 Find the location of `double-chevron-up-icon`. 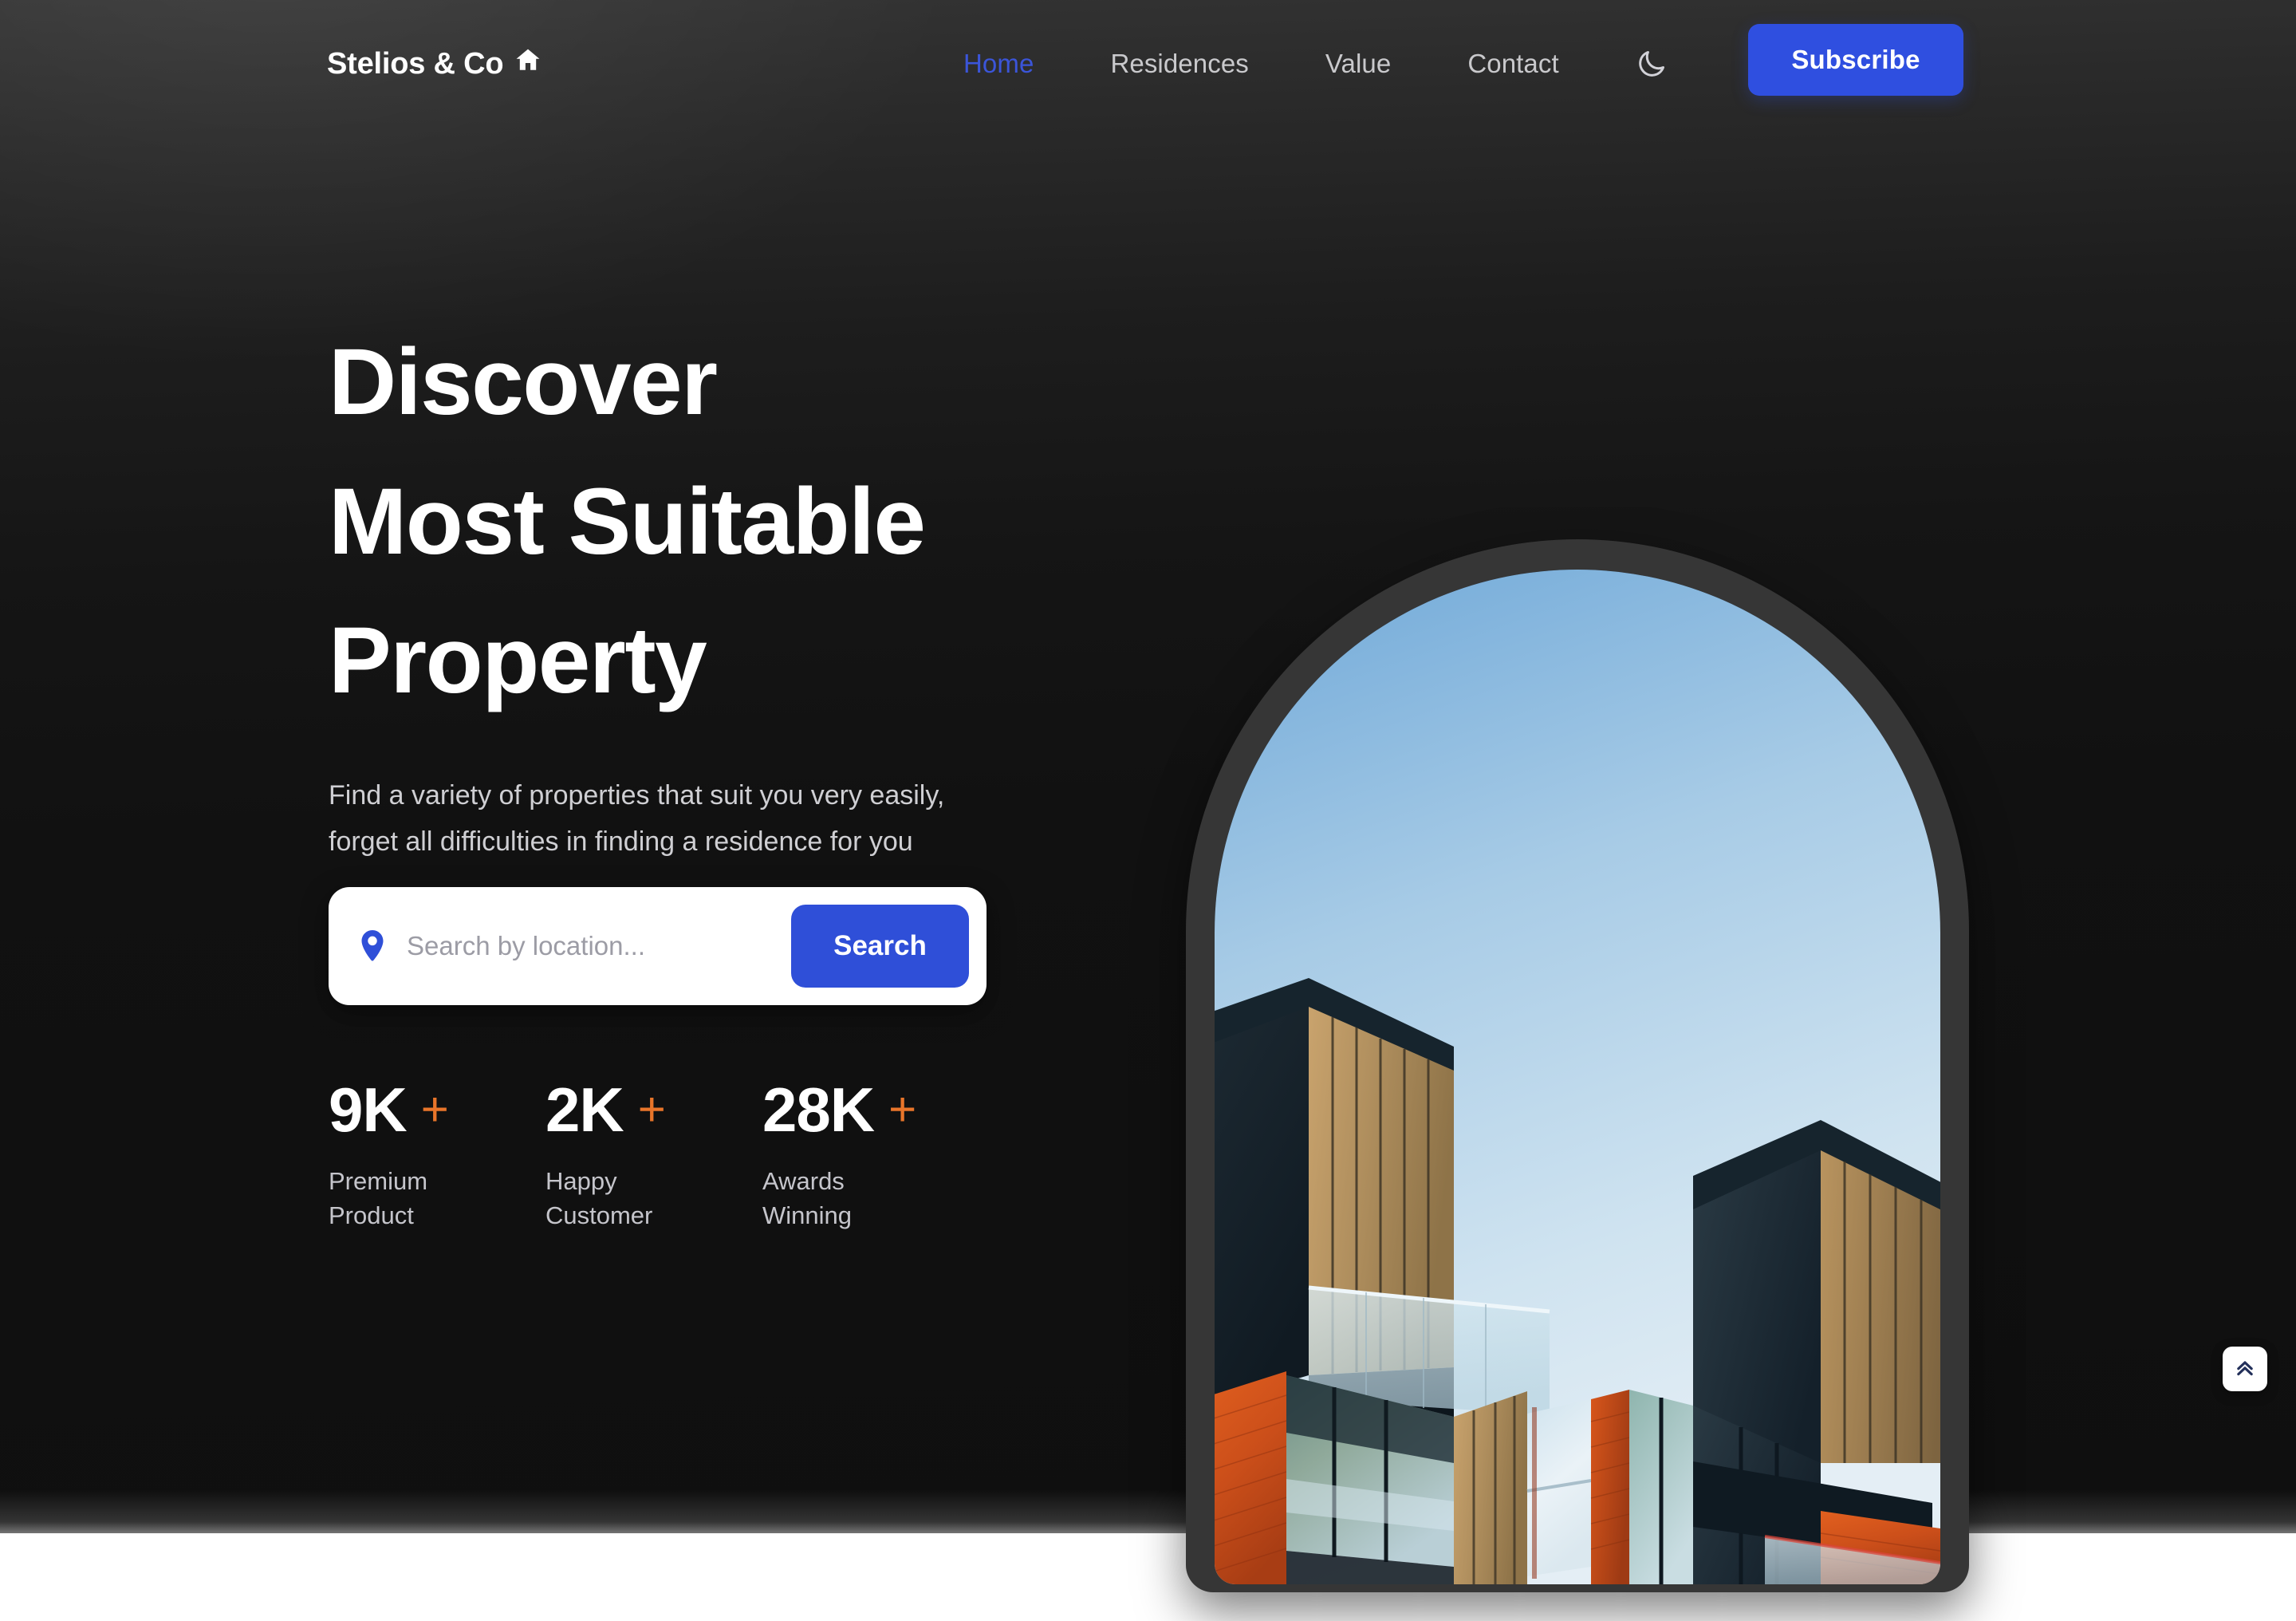

double-chevron-up-icon is located at coordinates (2245, 1369).